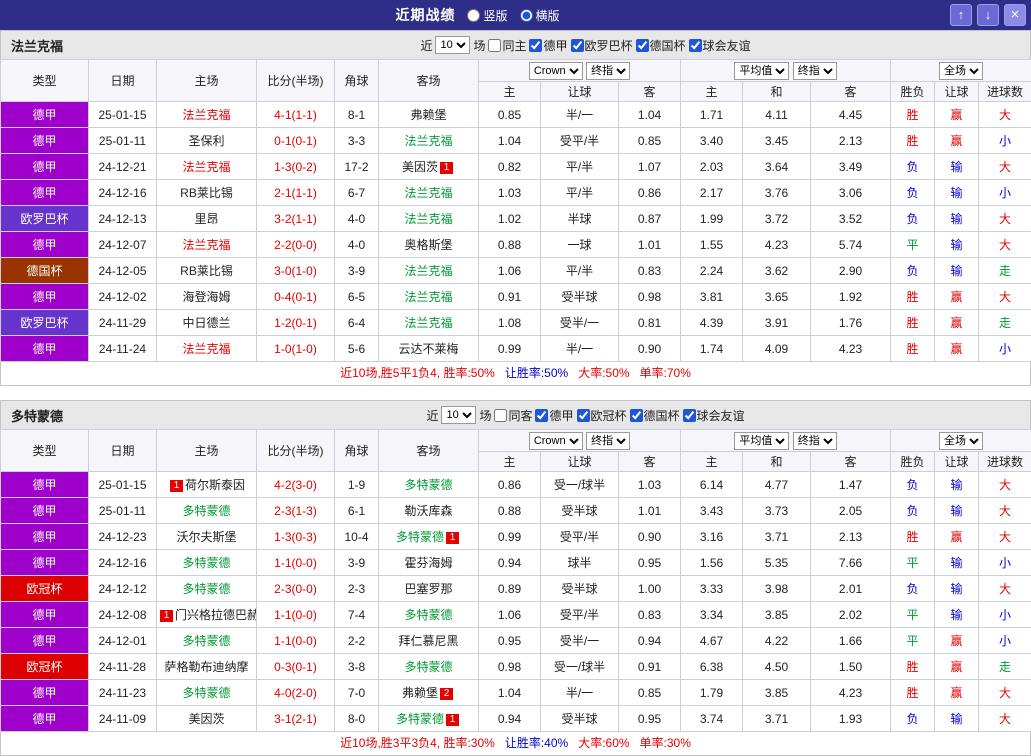 The image size is (1031, 756). What do you see at coordinates (650, 349) in the screenshot?
I see `odds-away-cell: 0.90` at bounding box center [650, 349].